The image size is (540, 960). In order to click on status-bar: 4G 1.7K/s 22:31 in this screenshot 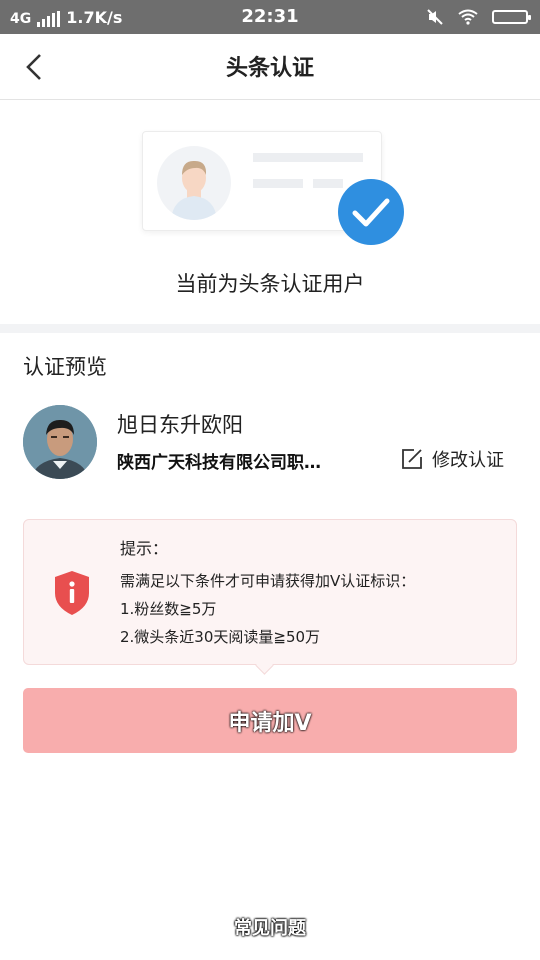, I will do `click(270, 17)`.